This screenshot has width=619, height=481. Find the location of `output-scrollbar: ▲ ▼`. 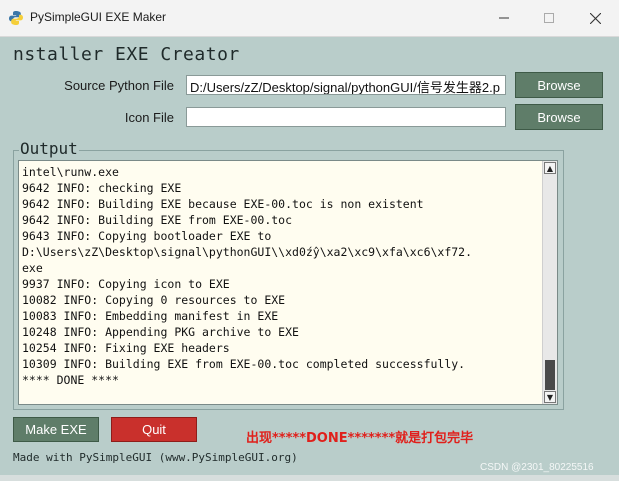

output-scrollbar: ▲ ▼ is located at coordinates (549, 282).